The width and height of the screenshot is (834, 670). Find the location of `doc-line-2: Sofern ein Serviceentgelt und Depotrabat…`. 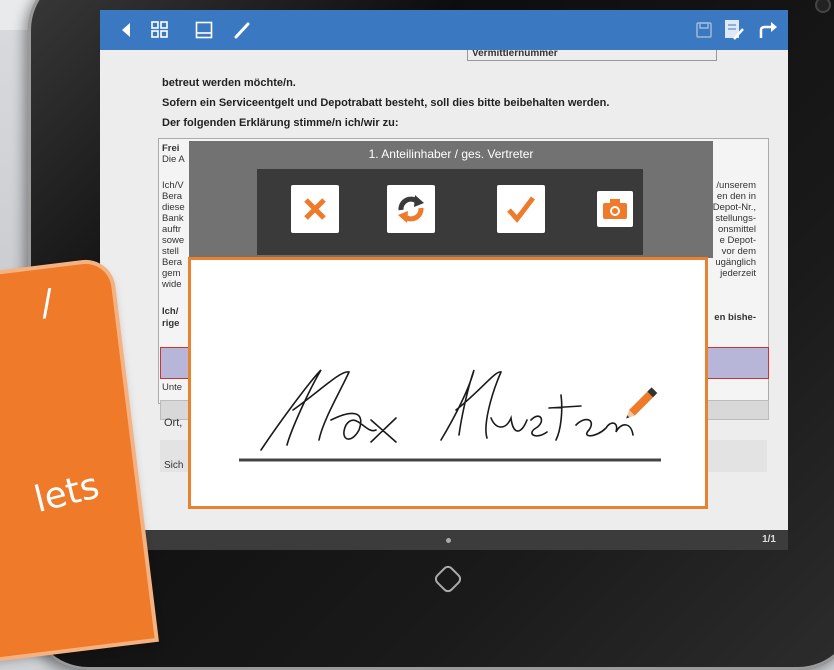

doc-line-2: Sofern ein Serviceentgelt und Depotrabat… is located at coordinates (386, 103).